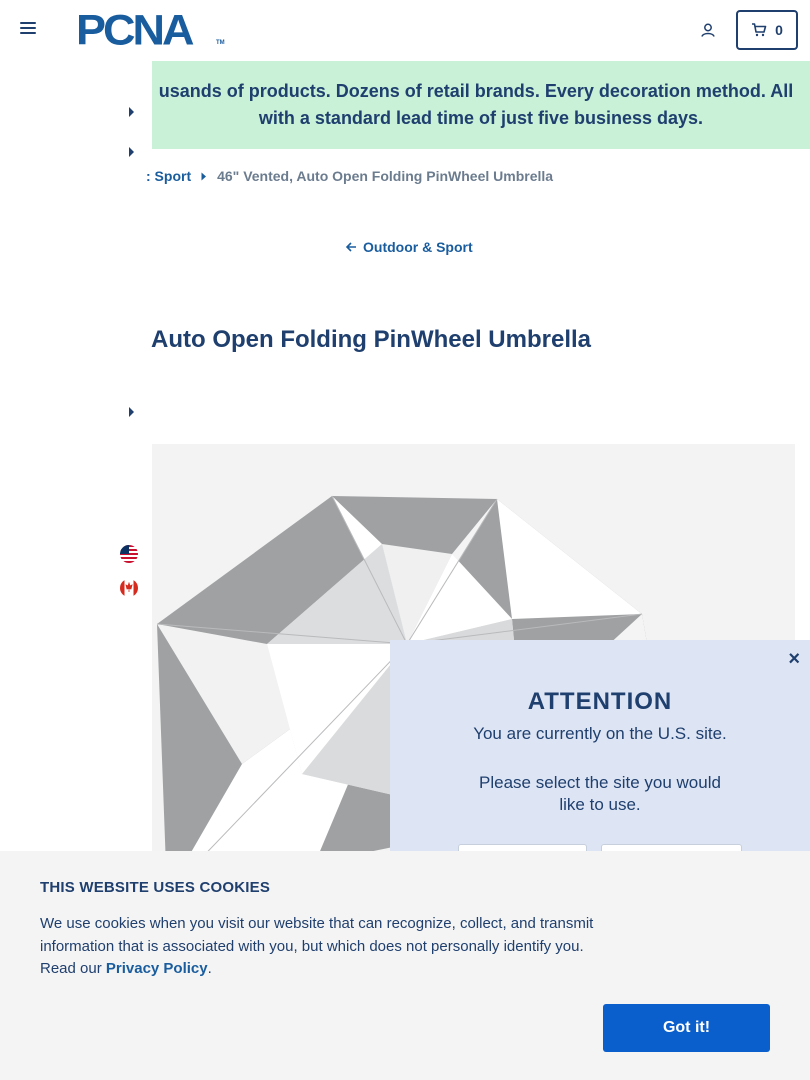 Image resolution: width=810 pixels, height=1080 pixels. What do you see at coordinates (220, 43) in the screenshot?
I see `logo-trademark: TM` at bounding box center [220, 43].